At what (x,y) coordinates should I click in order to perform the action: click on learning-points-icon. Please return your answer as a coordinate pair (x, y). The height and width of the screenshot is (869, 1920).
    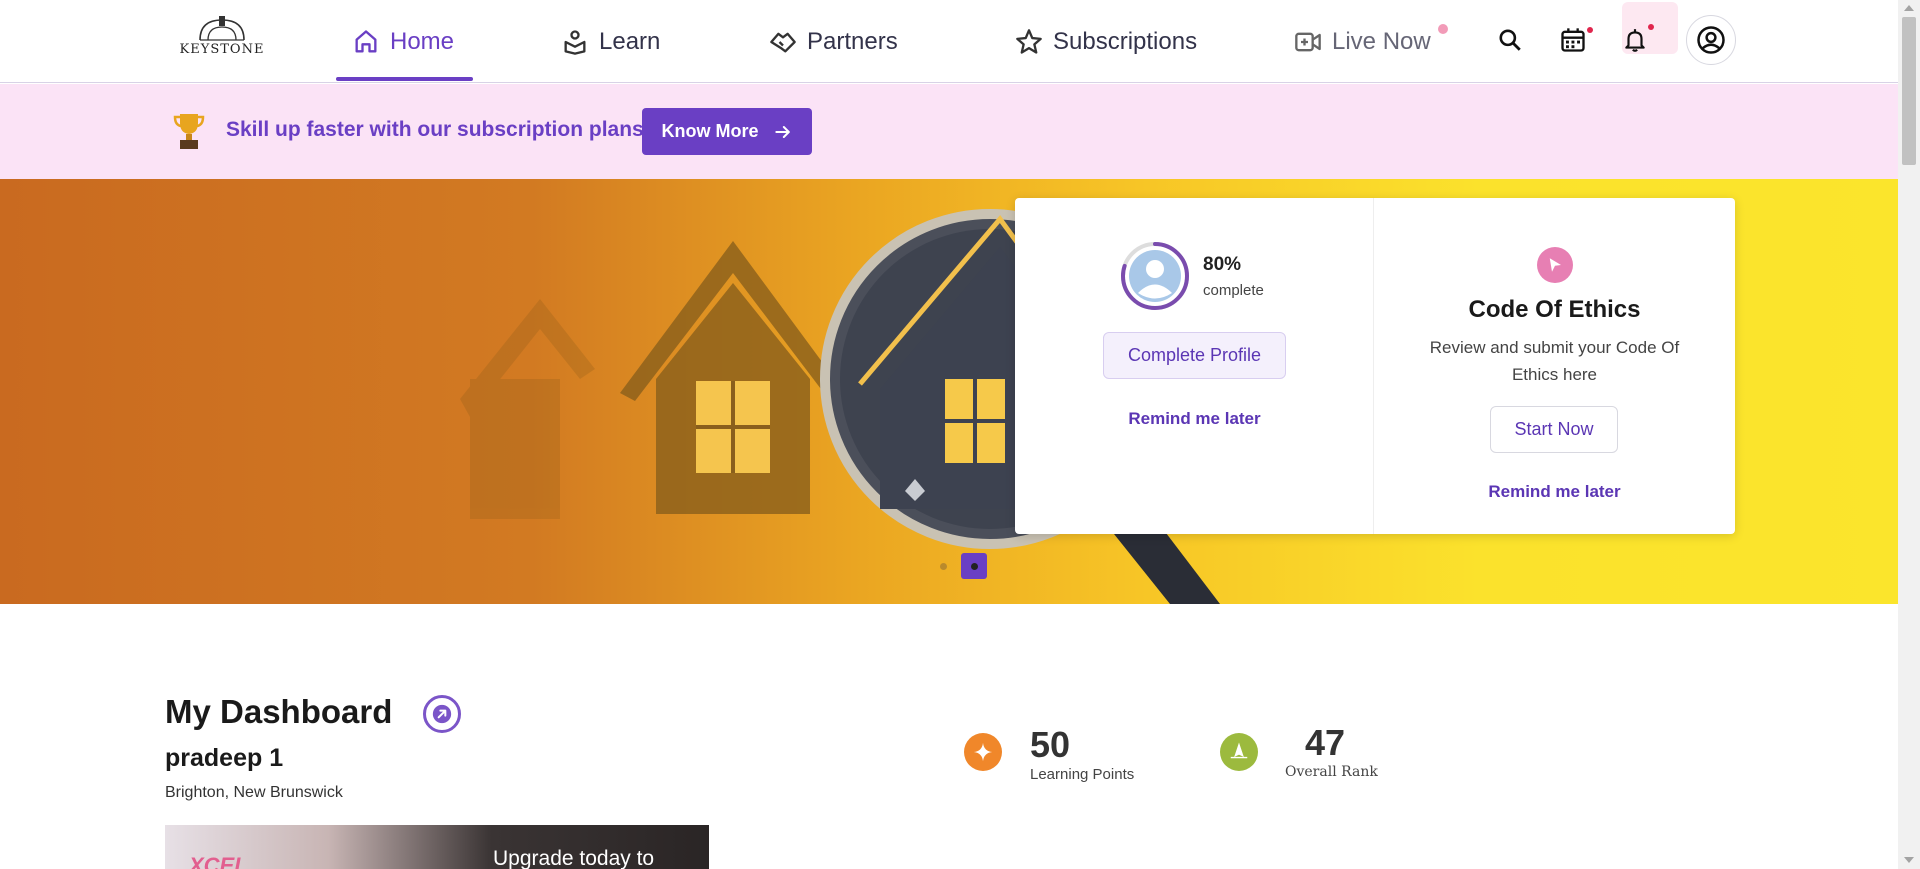
    Looking at the image, I should click on (983, 752).